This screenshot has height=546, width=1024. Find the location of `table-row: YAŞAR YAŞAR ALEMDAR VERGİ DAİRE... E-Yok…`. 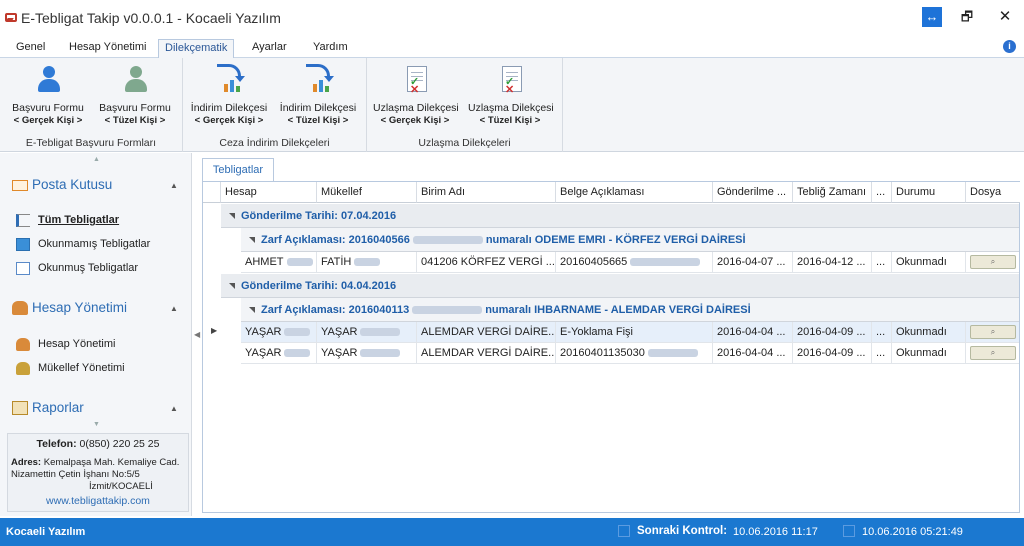

table-row: YAŞAR YAŞAR ALEMDAR VERGİ DAİRE... E-Yok… is located at coordinates (630, 332).